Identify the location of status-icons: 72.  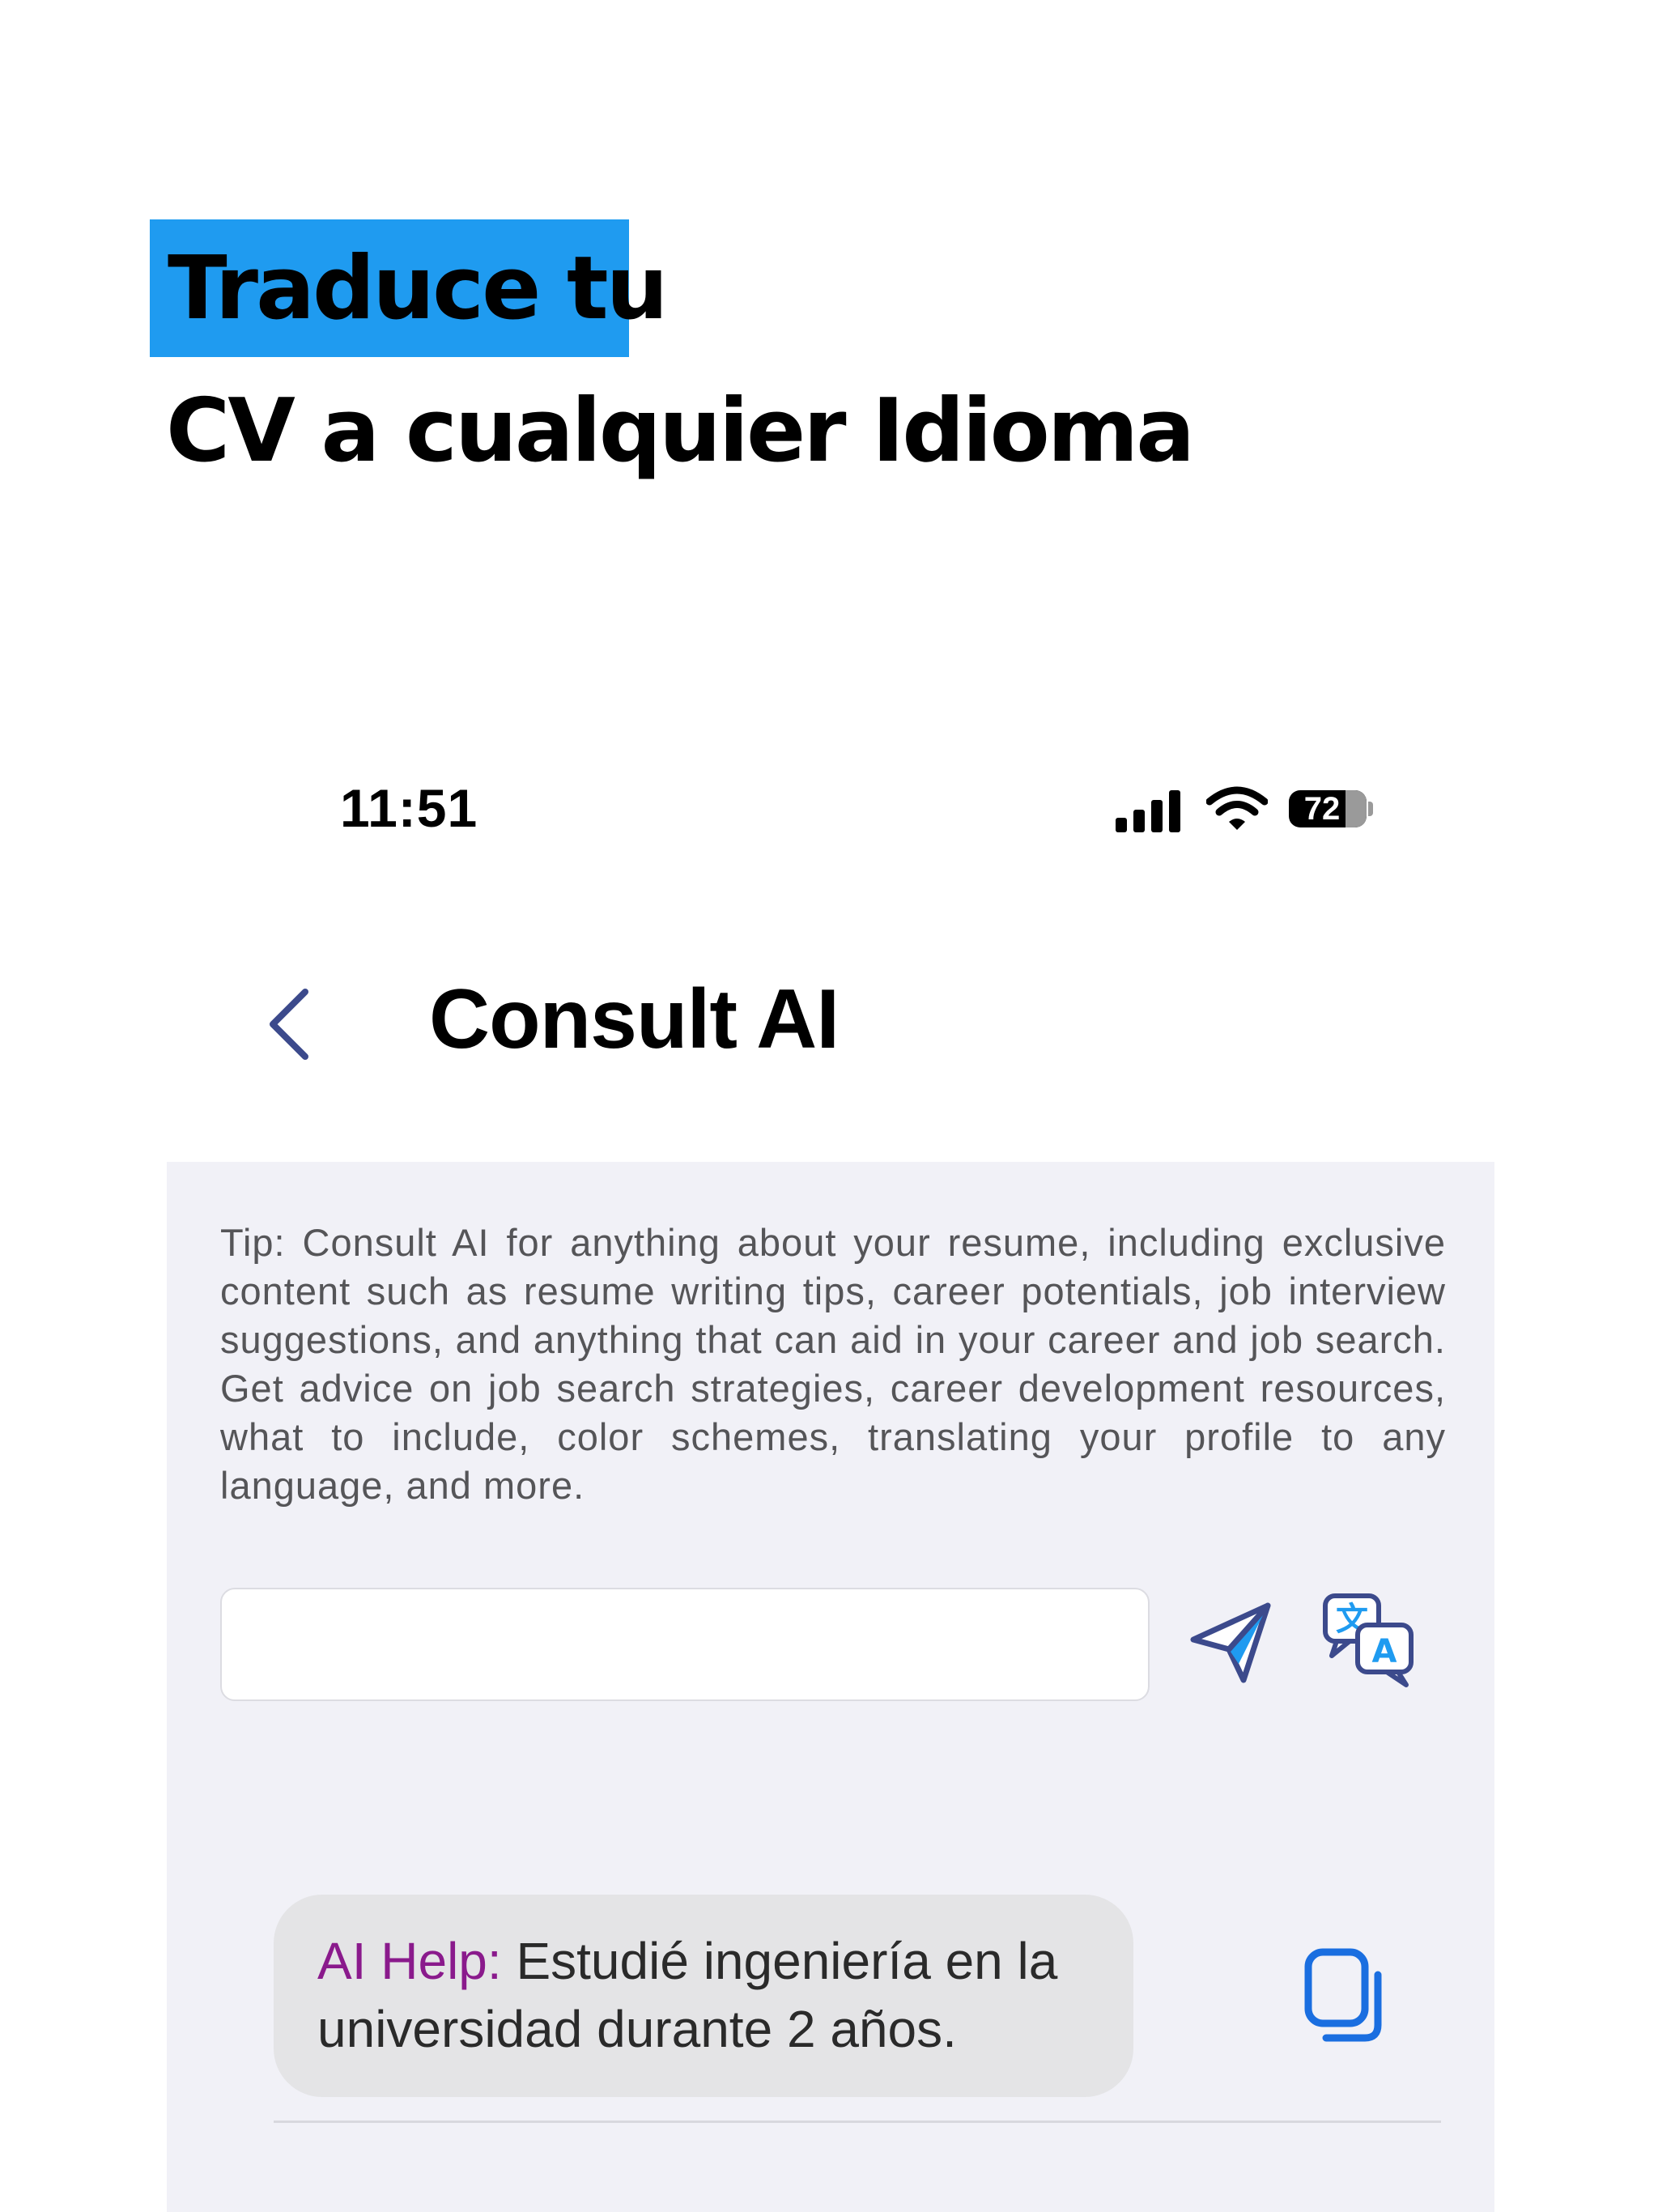
(1253, 808).